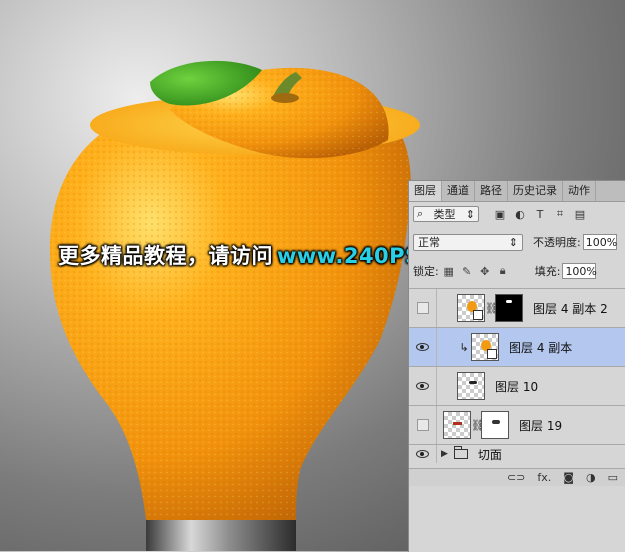 Image resolution: width=625 pixels, height=552 pixels. What do you see at coordinates (467, 271) in the screenshot?
I see `lock-image-icon: ✎` at bounding box center [467, 271].